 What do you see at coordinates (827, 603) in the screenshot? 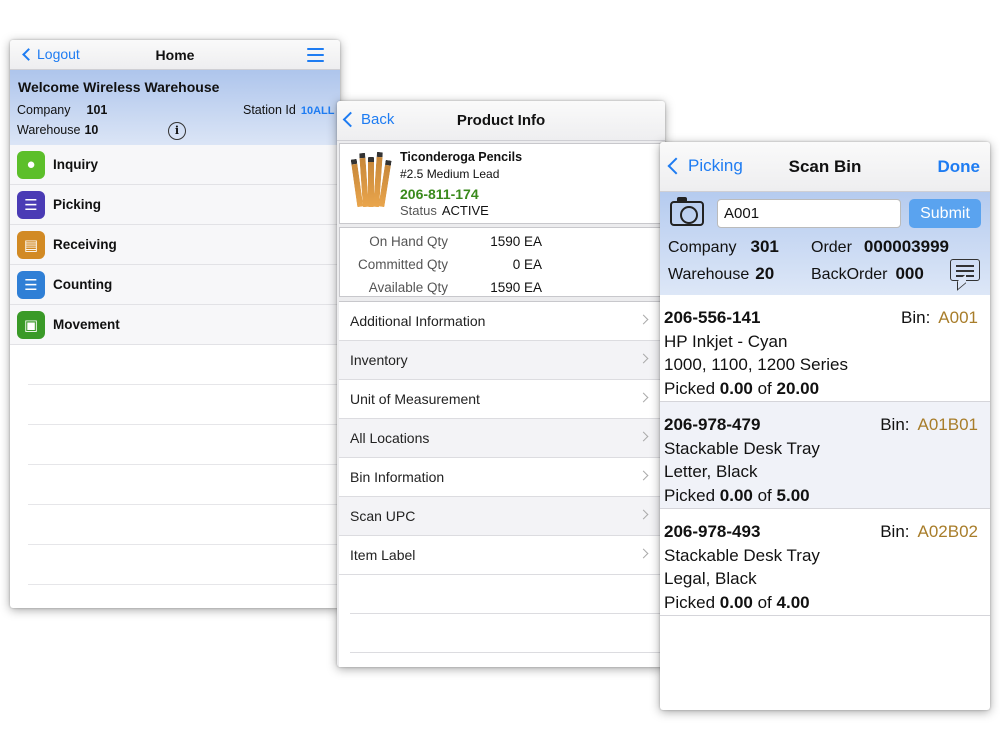
I see `picked-progress: Picked 0.00 of 4.00` at bounding box center [827, 603].